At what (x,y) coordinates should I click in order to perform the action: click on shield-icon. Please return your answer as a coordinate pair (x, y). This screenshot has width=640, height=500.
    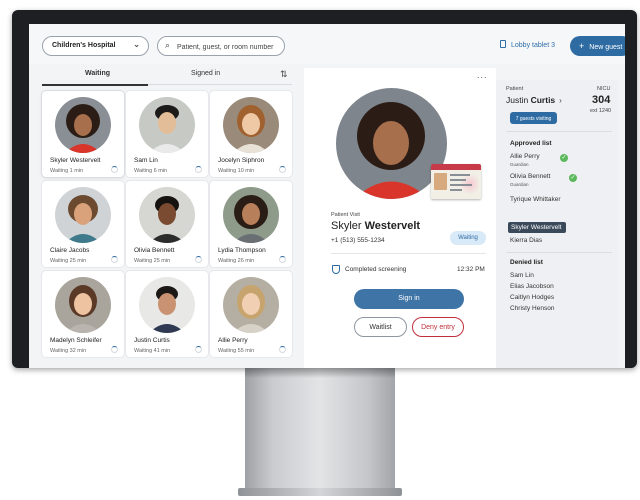
    Looking at the image, I should click on (336, 269).